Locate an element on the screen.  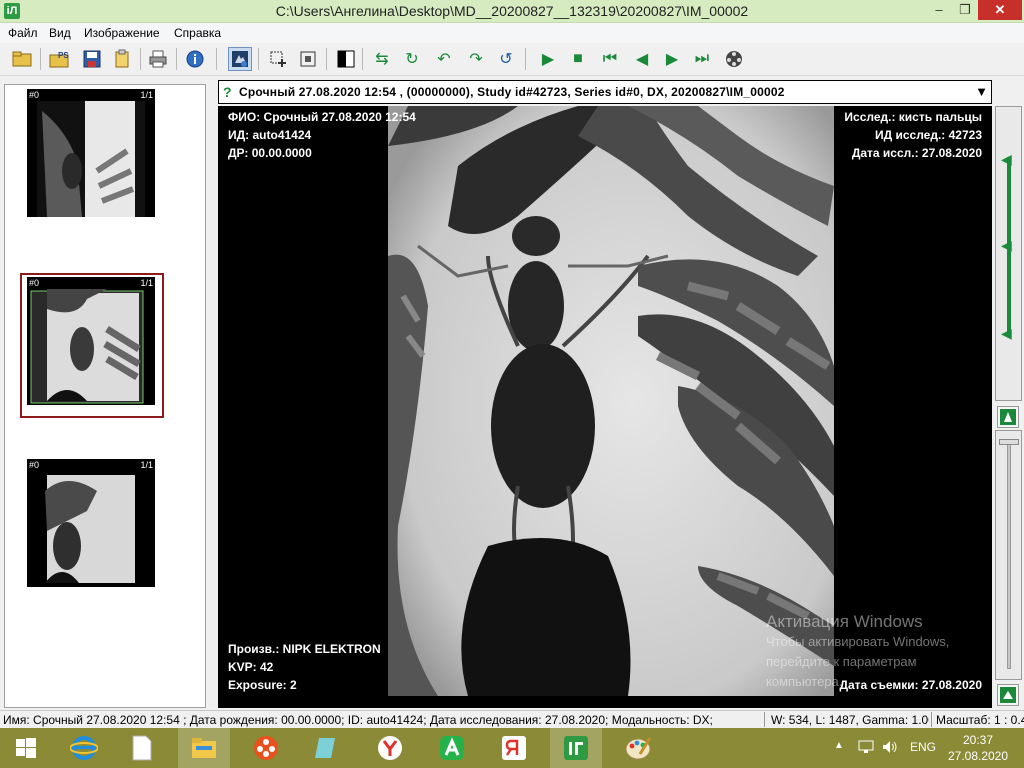
watermark-line: Чтобы активировать Windows, is located at coordinates (858, 641).